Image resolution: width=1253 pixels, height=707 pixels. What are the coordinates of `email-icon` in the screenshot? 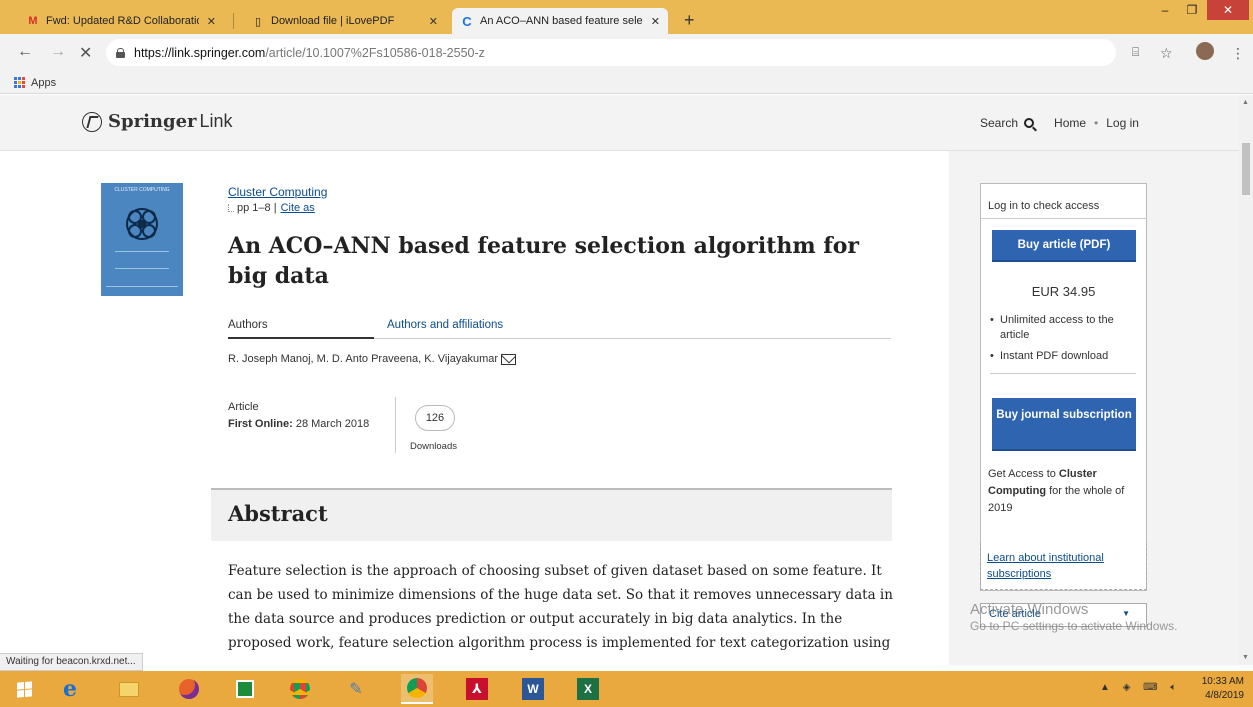 It's located at (509, 359).